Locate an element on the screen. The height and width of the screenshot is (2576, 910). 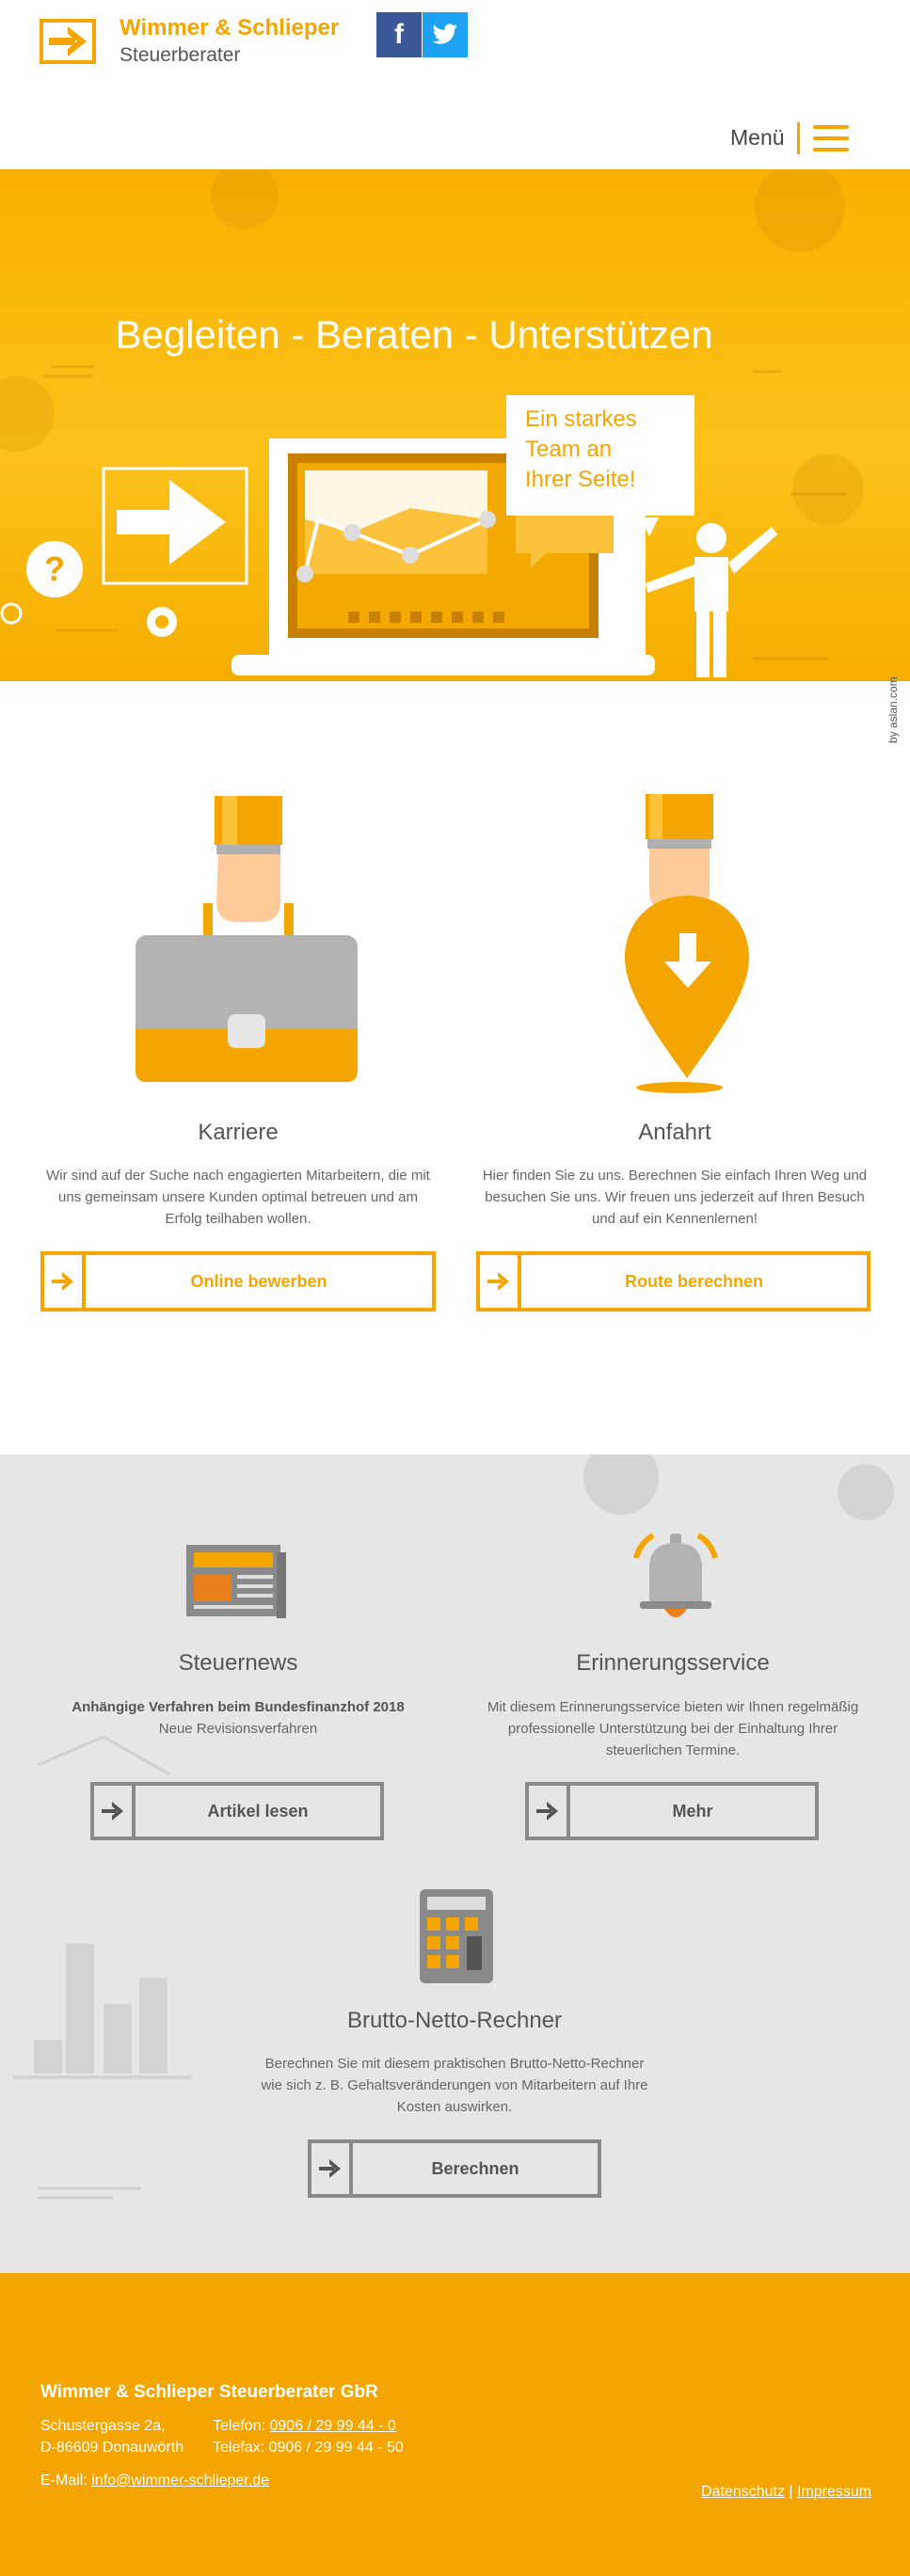
facebook-icon: f is located at coordinates (399, 34).